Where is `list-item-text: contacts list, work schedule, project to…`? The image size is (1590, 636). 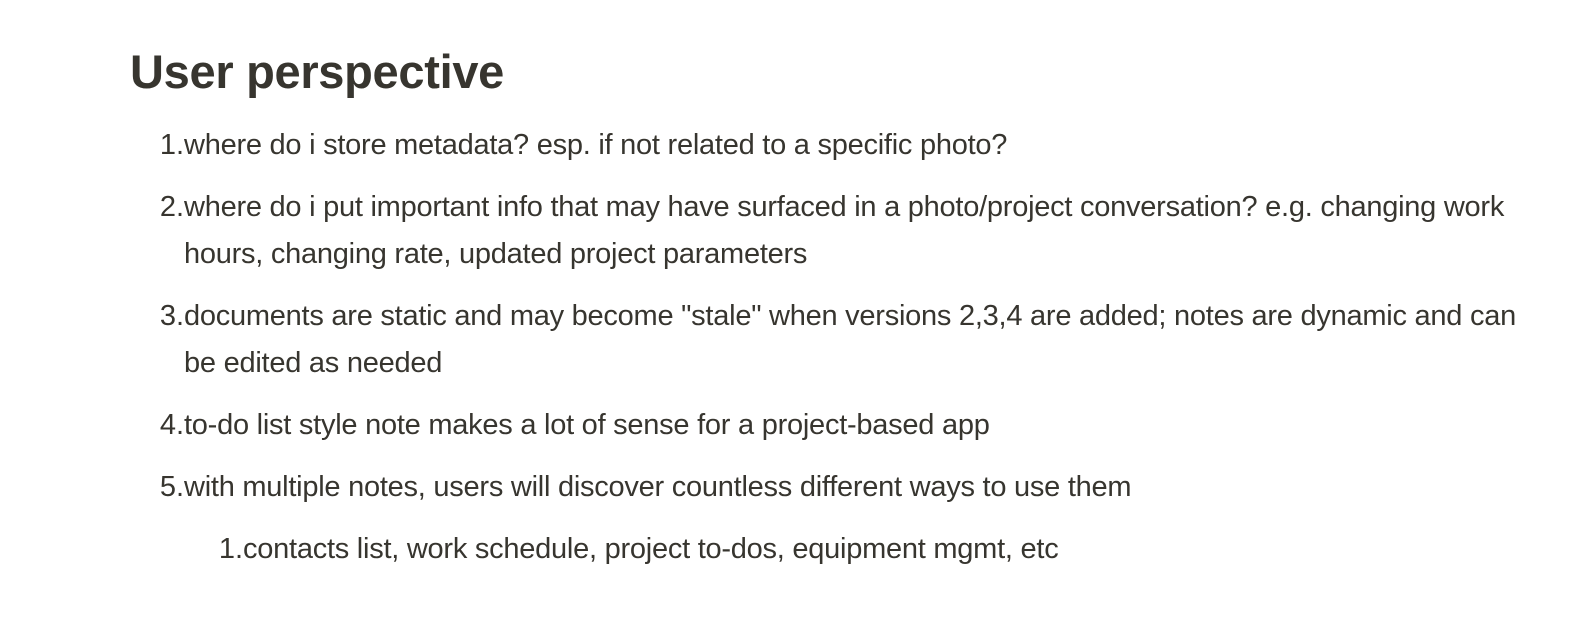
list-item-text: contacts list, work schedule, project to… is located at coordinates (881, 549).